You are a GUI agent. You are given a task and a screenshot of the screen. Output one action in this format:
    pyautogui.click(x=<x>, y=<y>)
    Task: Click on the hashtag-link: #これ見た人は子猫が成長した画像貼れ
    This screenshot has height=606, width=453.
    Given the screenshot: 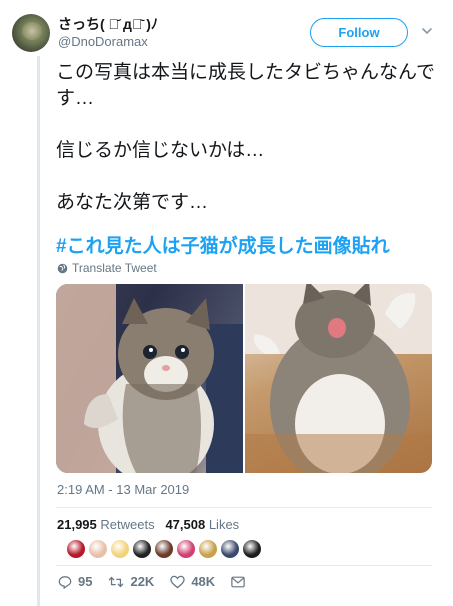 What is the action you would take?
    pyautogui.click(x=246, y=247)
    